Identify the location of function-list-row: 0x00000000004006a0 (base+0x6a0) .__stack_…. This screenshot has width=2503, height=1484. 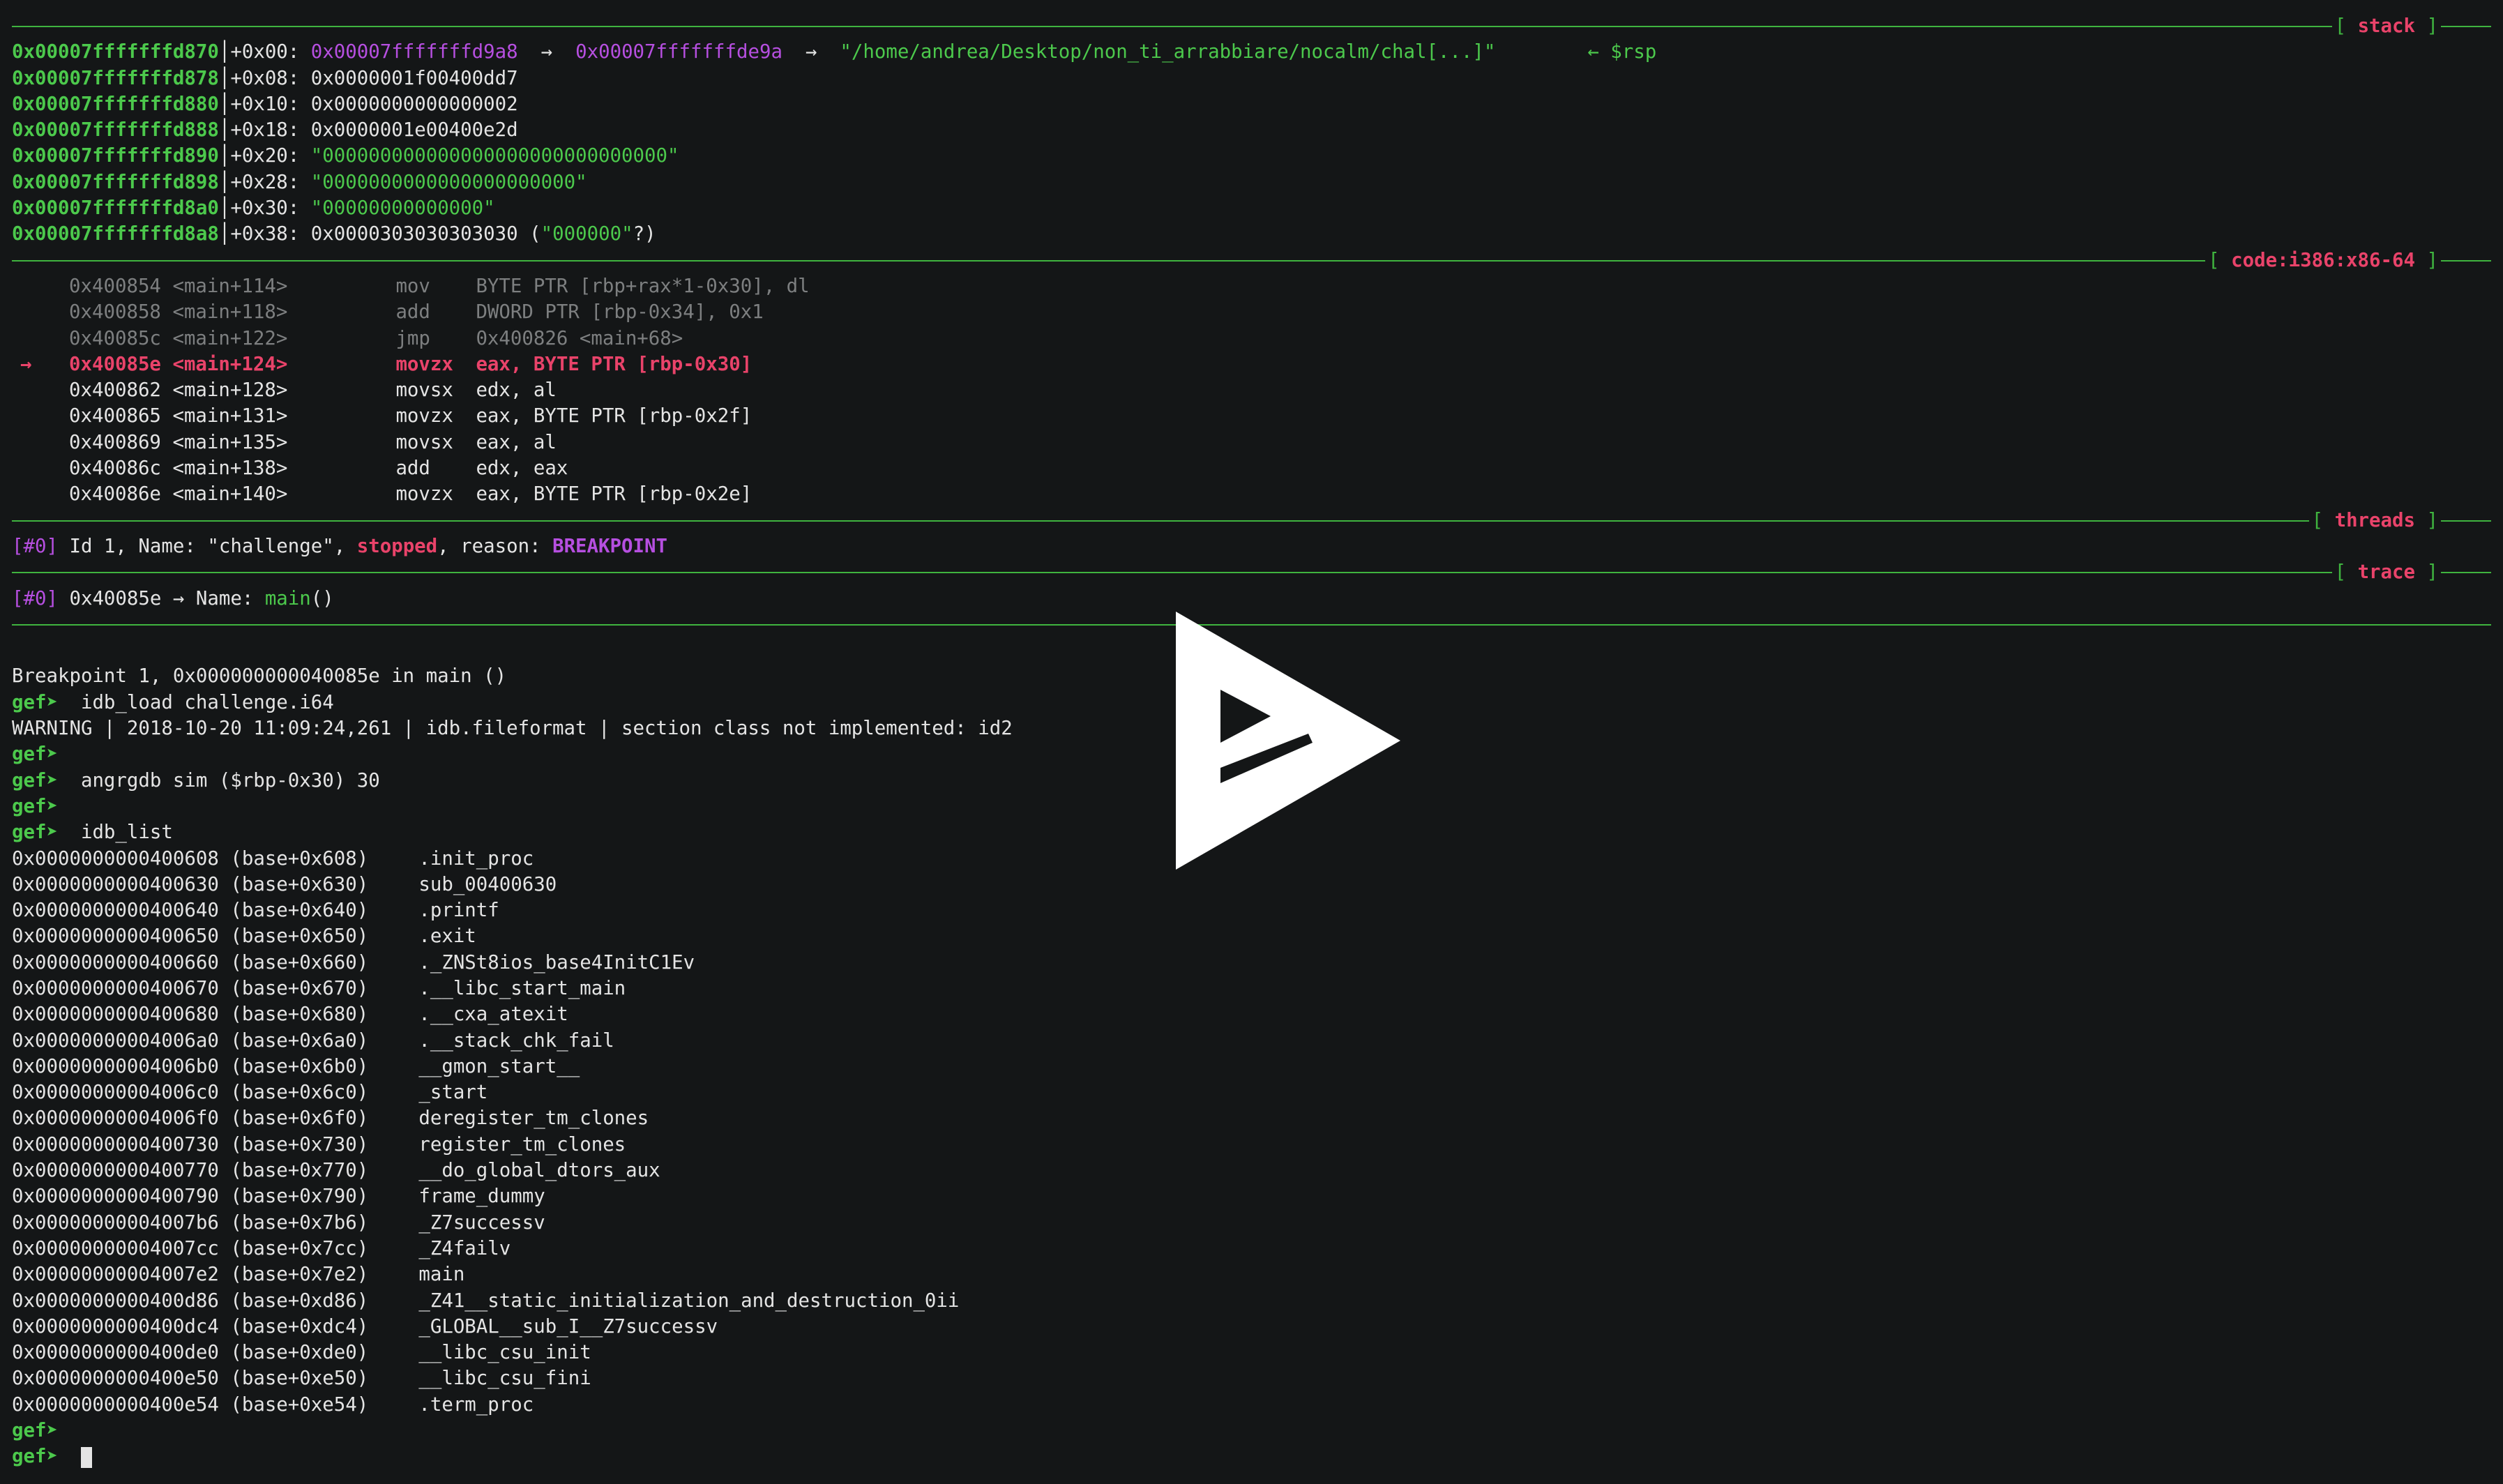
(1251, 1041).